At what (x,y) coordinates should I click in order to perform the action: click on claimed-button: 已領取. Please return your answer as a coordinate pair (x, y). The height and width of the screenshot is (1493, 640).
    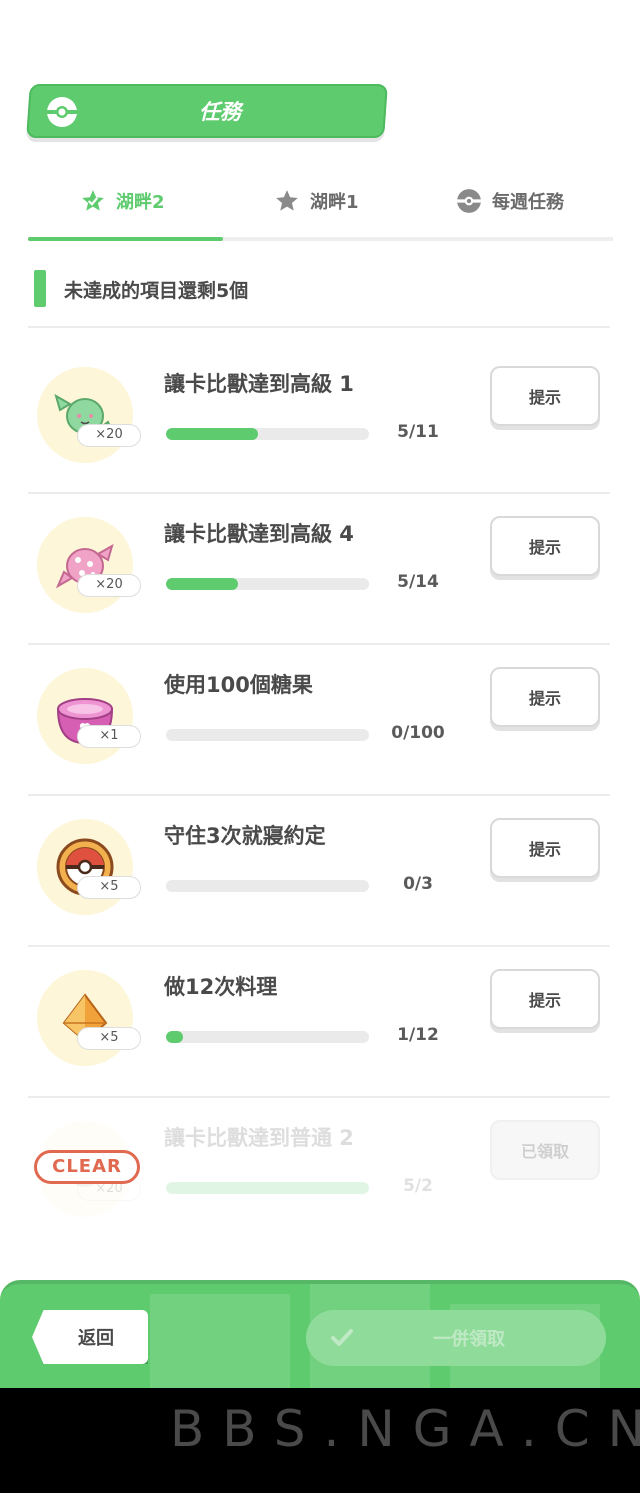
    Looking at the image, I should click on (545, 1150).